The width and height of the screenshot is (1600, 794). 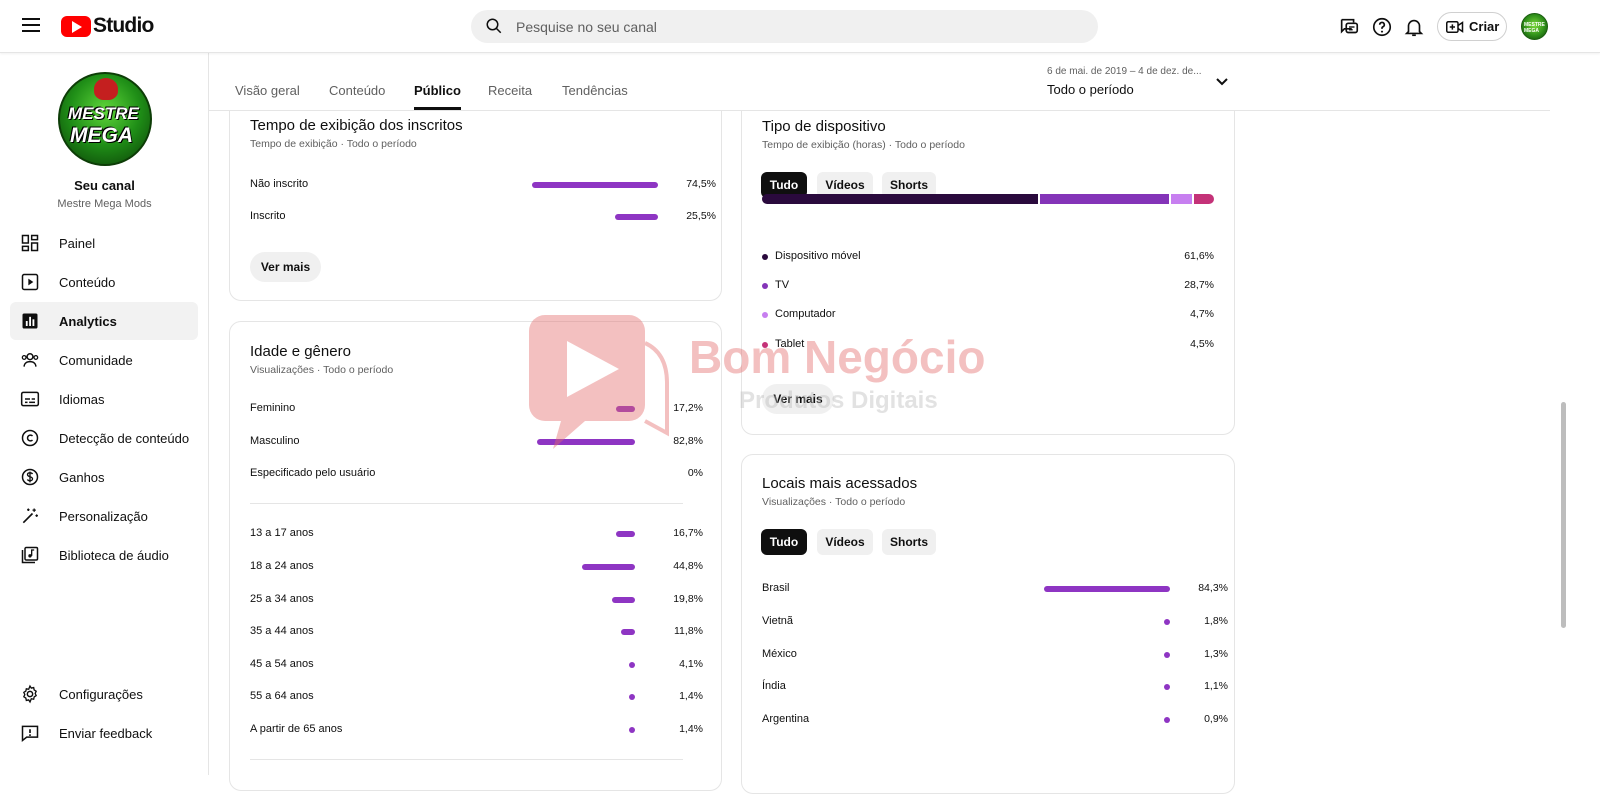 What do you see at coordinates (101, 135) in the screenshot?
I see `avatar-line-2: MEGA` at bounding box center [101, 135].